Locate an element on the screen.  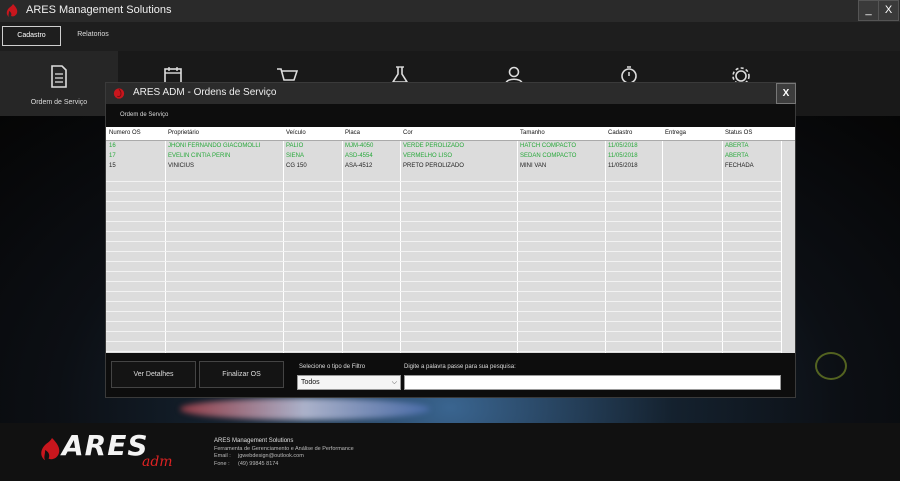
table-cell-veiculo: SIENA is located at coordinates (295, 156).